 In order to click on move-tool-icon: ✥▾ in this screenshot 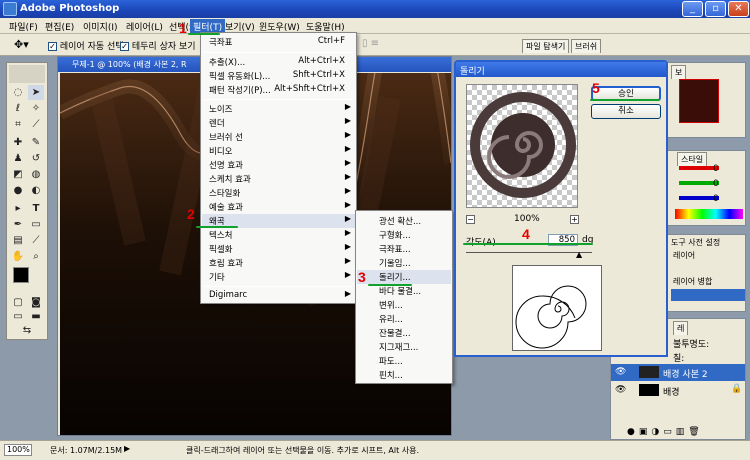, I will do `click(21, 44)`.